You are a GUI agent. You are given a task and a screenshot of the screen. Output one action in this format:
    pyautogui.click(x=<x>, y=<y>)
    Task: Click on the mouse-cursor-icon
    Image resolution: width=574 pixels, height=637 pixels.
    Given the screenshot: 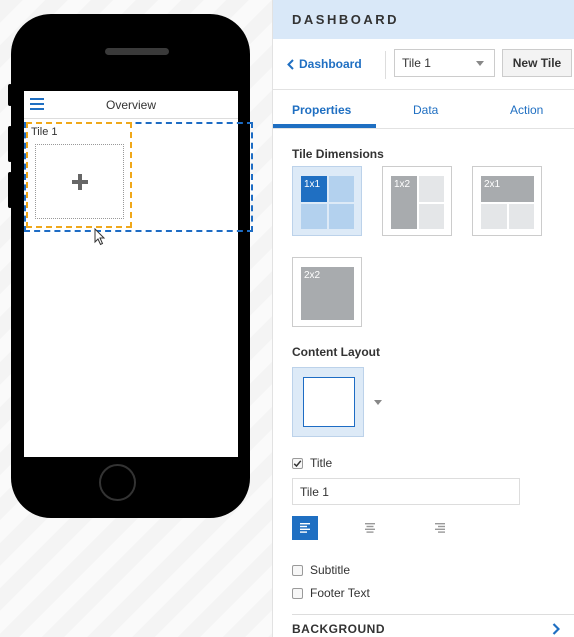 What is the action you would take?
    pyautogui.click(x=100, y=237)
    